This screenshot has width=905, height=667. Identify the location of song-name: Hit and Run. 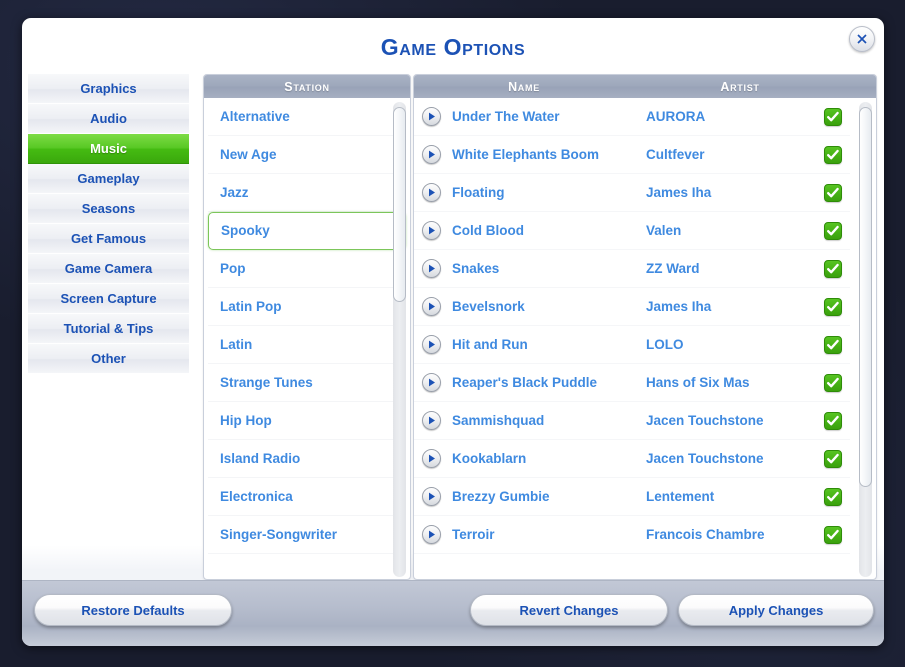
(490, 344).